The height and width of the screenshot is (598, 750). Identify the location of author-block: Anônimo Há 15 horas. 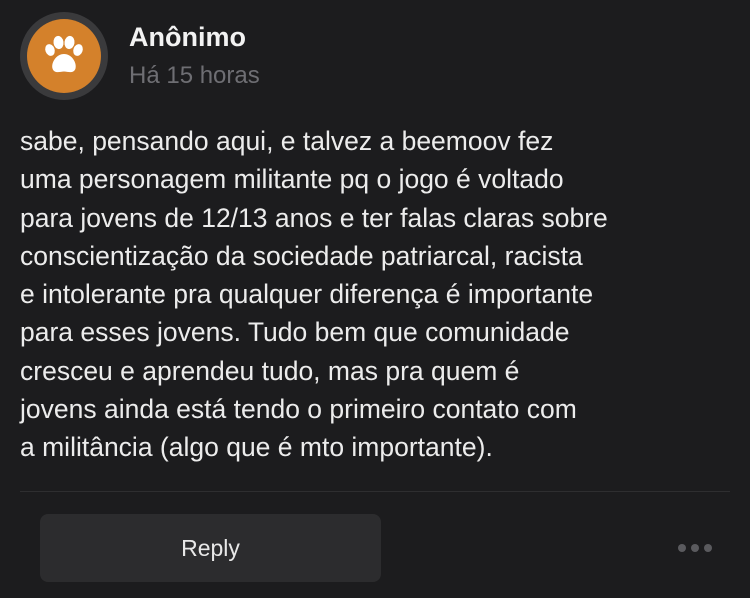
(194, 56).